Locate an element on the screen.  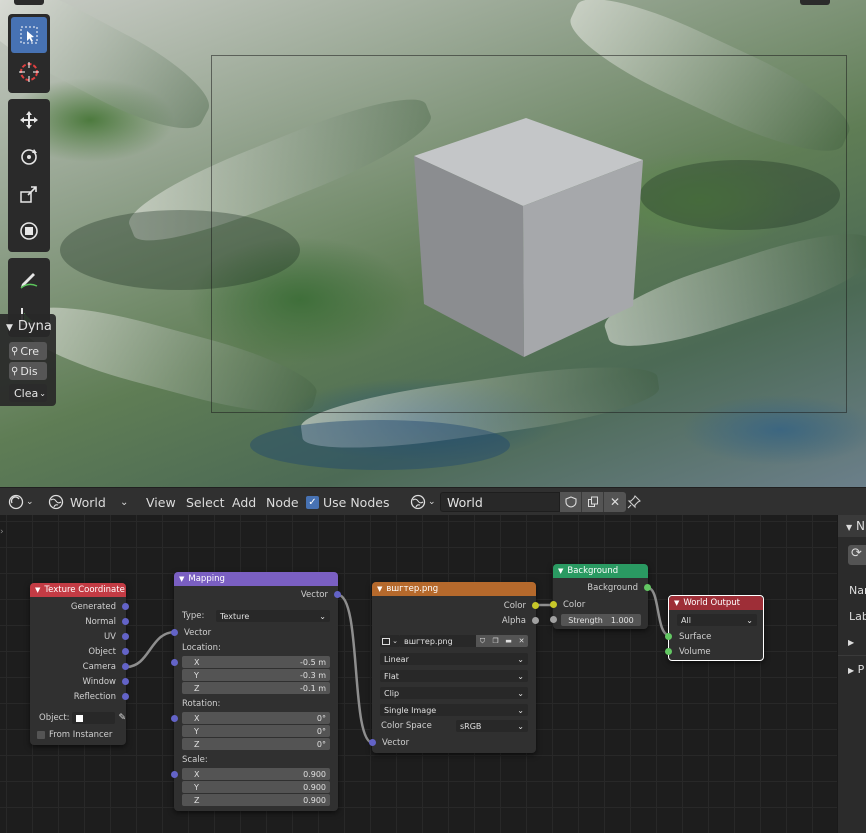
duplicate-button: ❐ is located at coordinates (495, 641).